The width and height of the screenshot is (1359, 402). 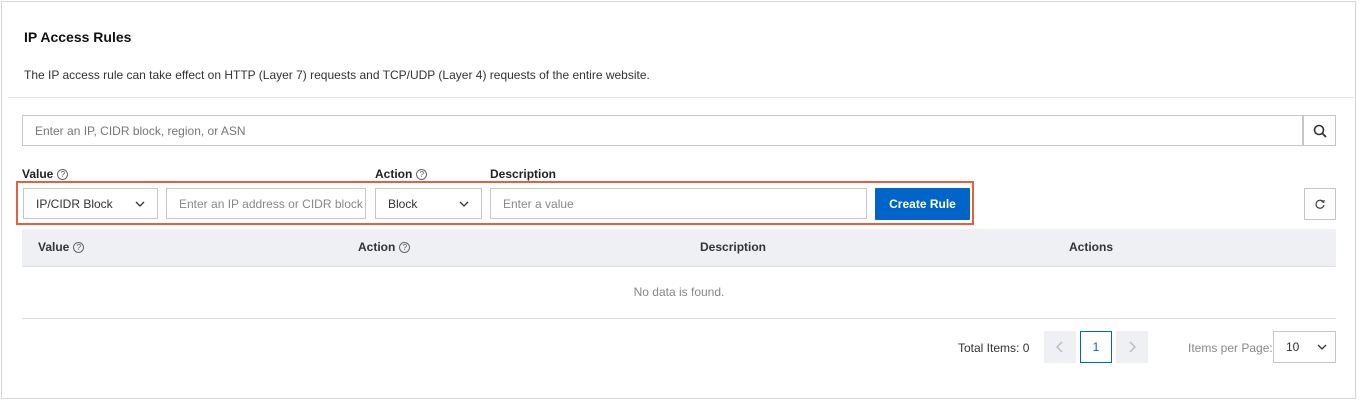 I want to click on create-rule-button: Create Rule, so click(x=922, y=204).